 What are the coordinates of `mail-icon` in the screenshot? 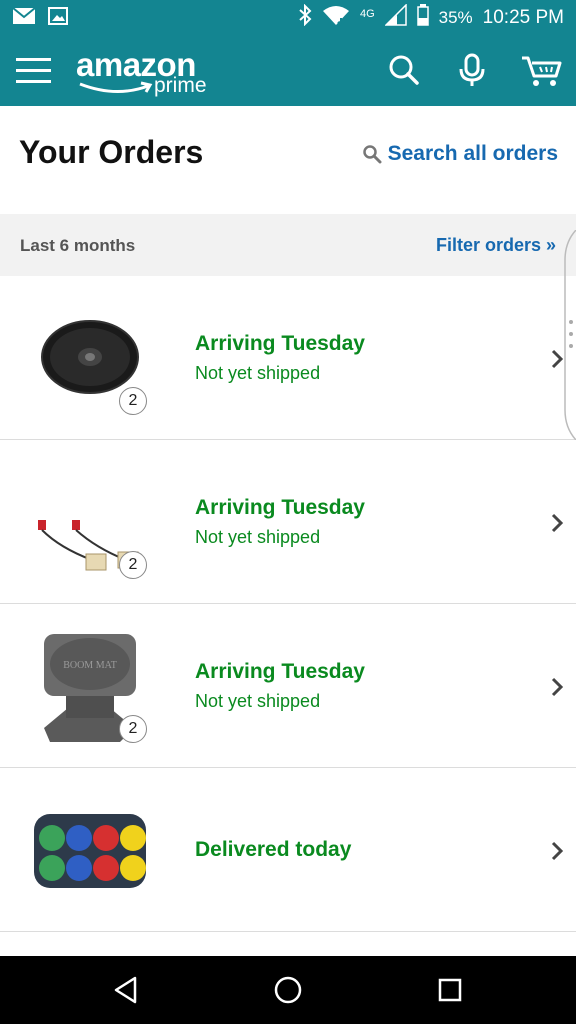 It's located at (24, 18).